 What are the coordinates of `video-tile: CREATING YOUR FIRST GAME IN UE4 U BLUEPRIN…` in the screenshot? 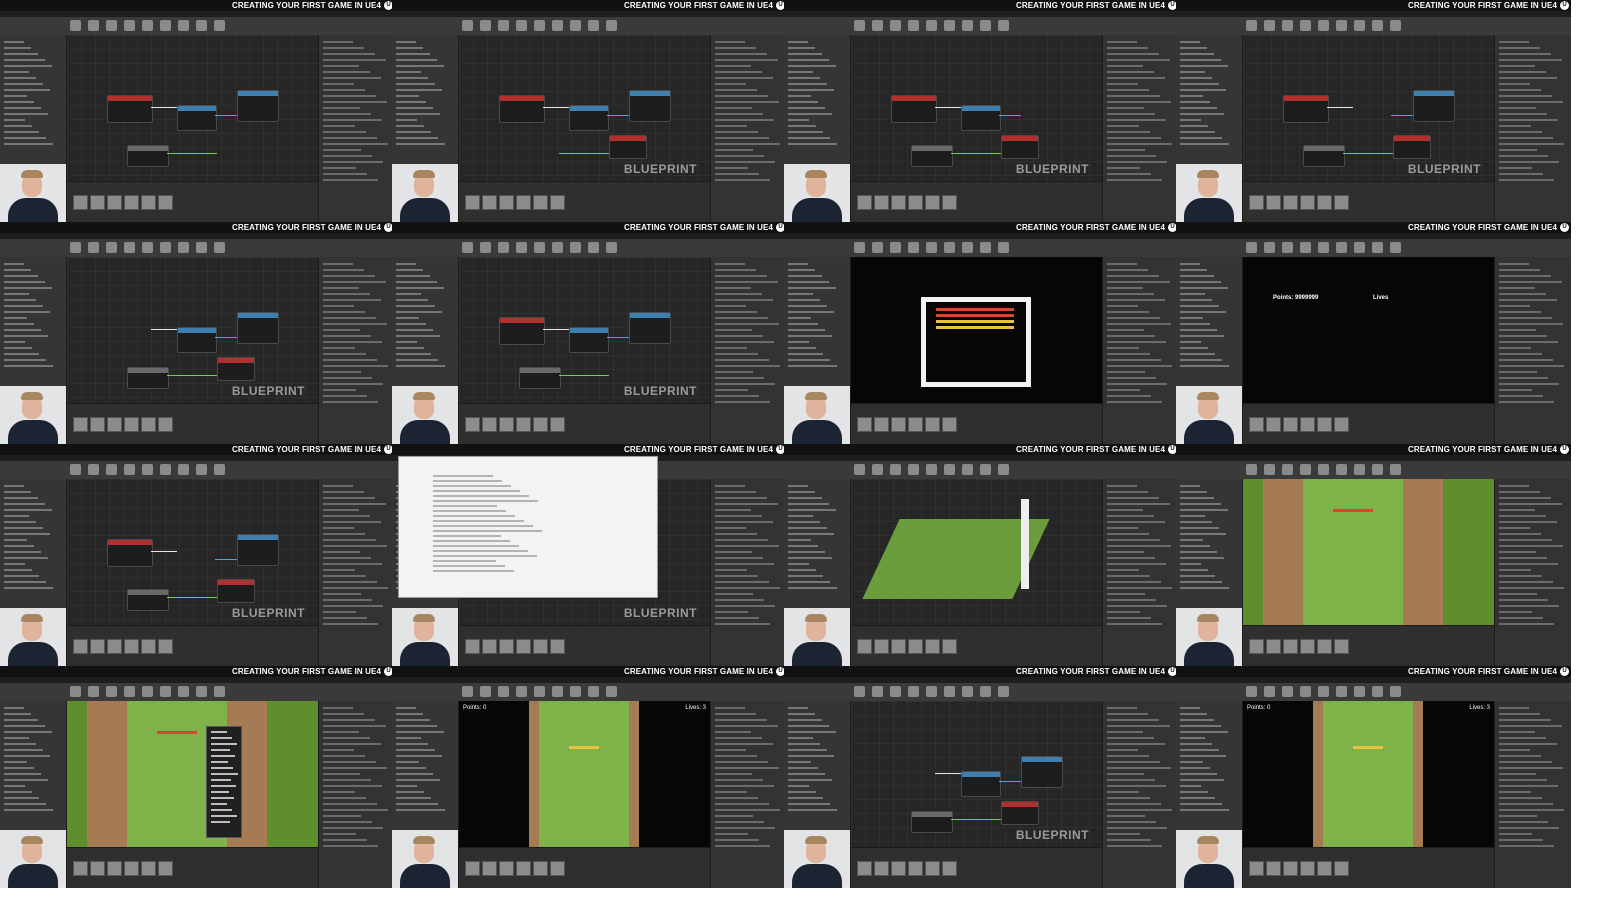 It's located at (590, 333).